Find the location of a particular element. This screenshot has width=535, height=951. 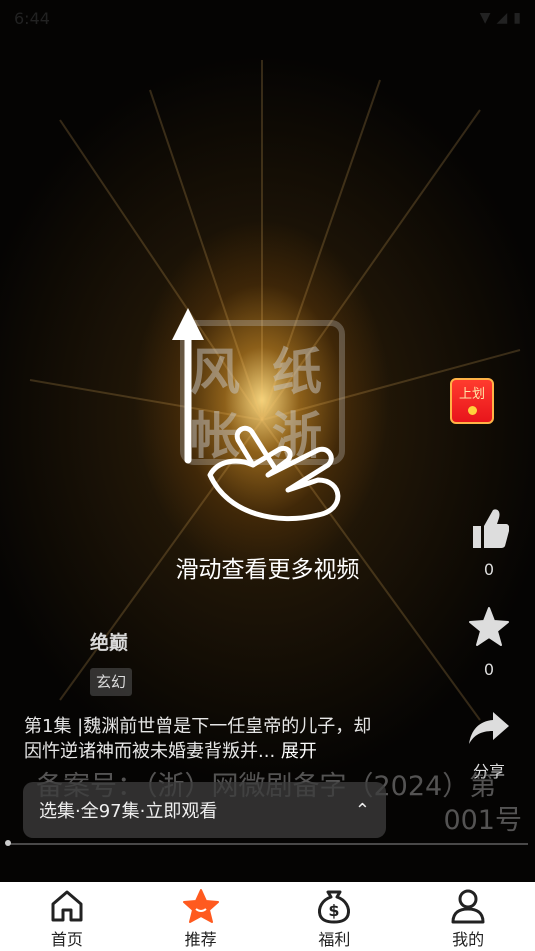

tab-home: 首页 is located at coordinates (67, 919).